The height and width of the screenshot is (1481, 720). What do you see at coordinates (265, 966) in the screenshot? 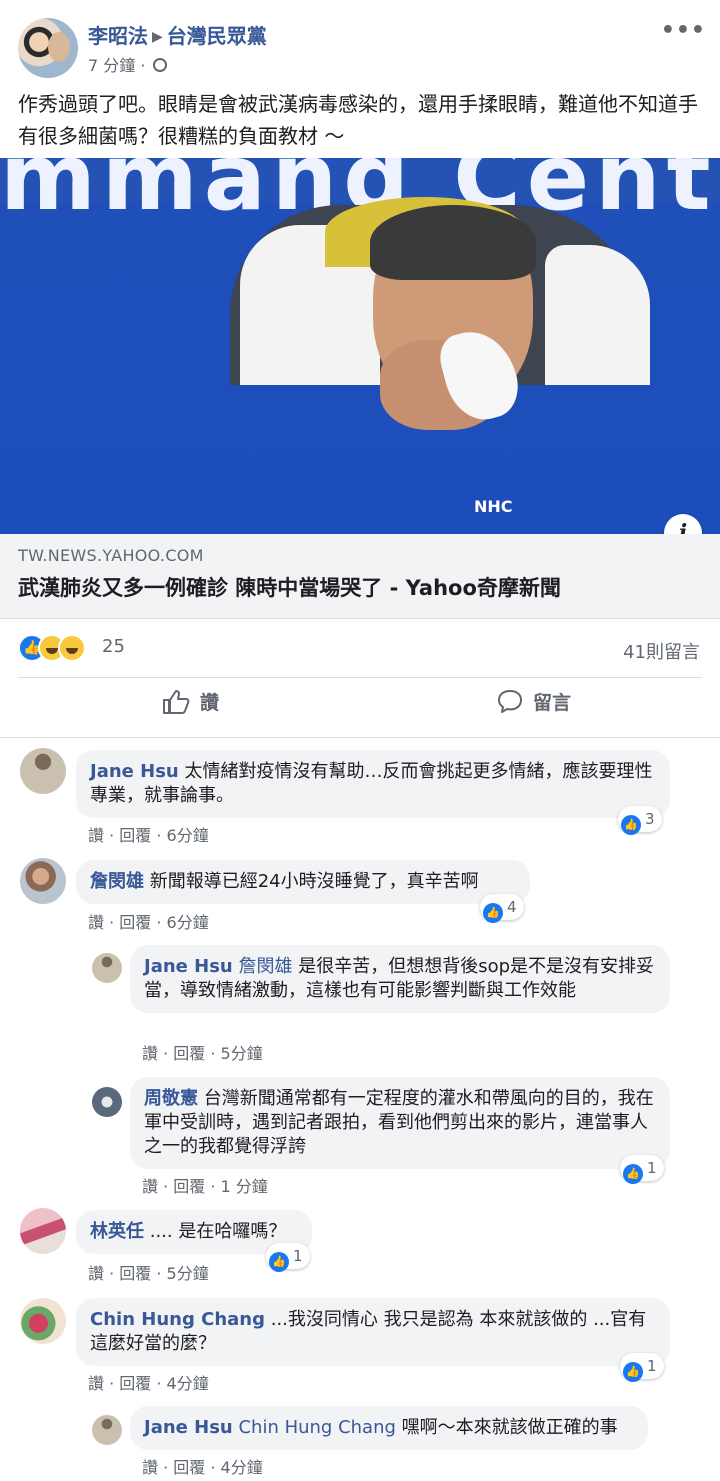
I see `mention-link: 詹閔雄` at bounding box center [265, 966].